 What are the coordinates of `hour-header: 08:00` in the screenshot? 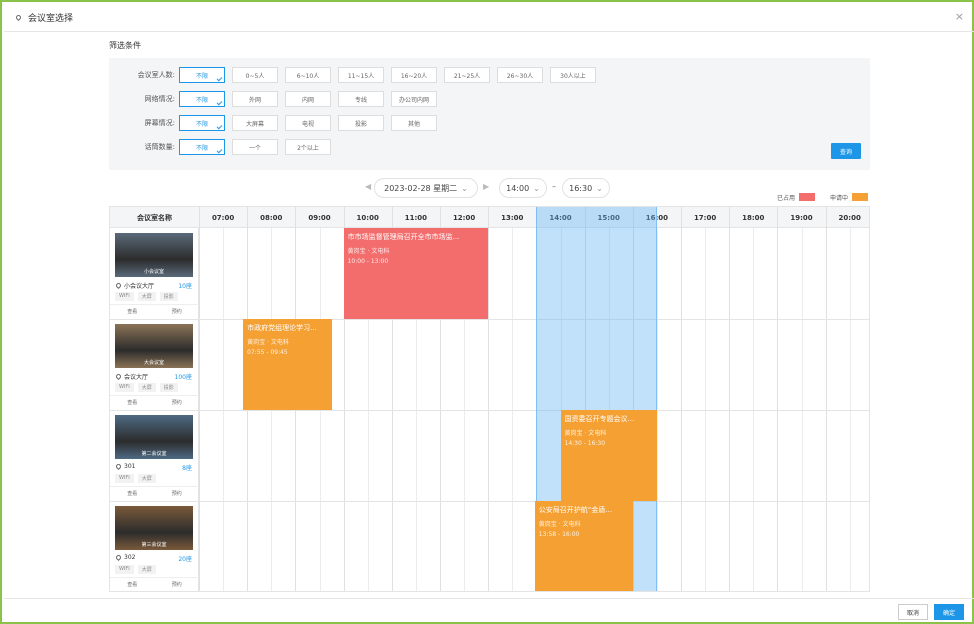 It's located at (271, 217).